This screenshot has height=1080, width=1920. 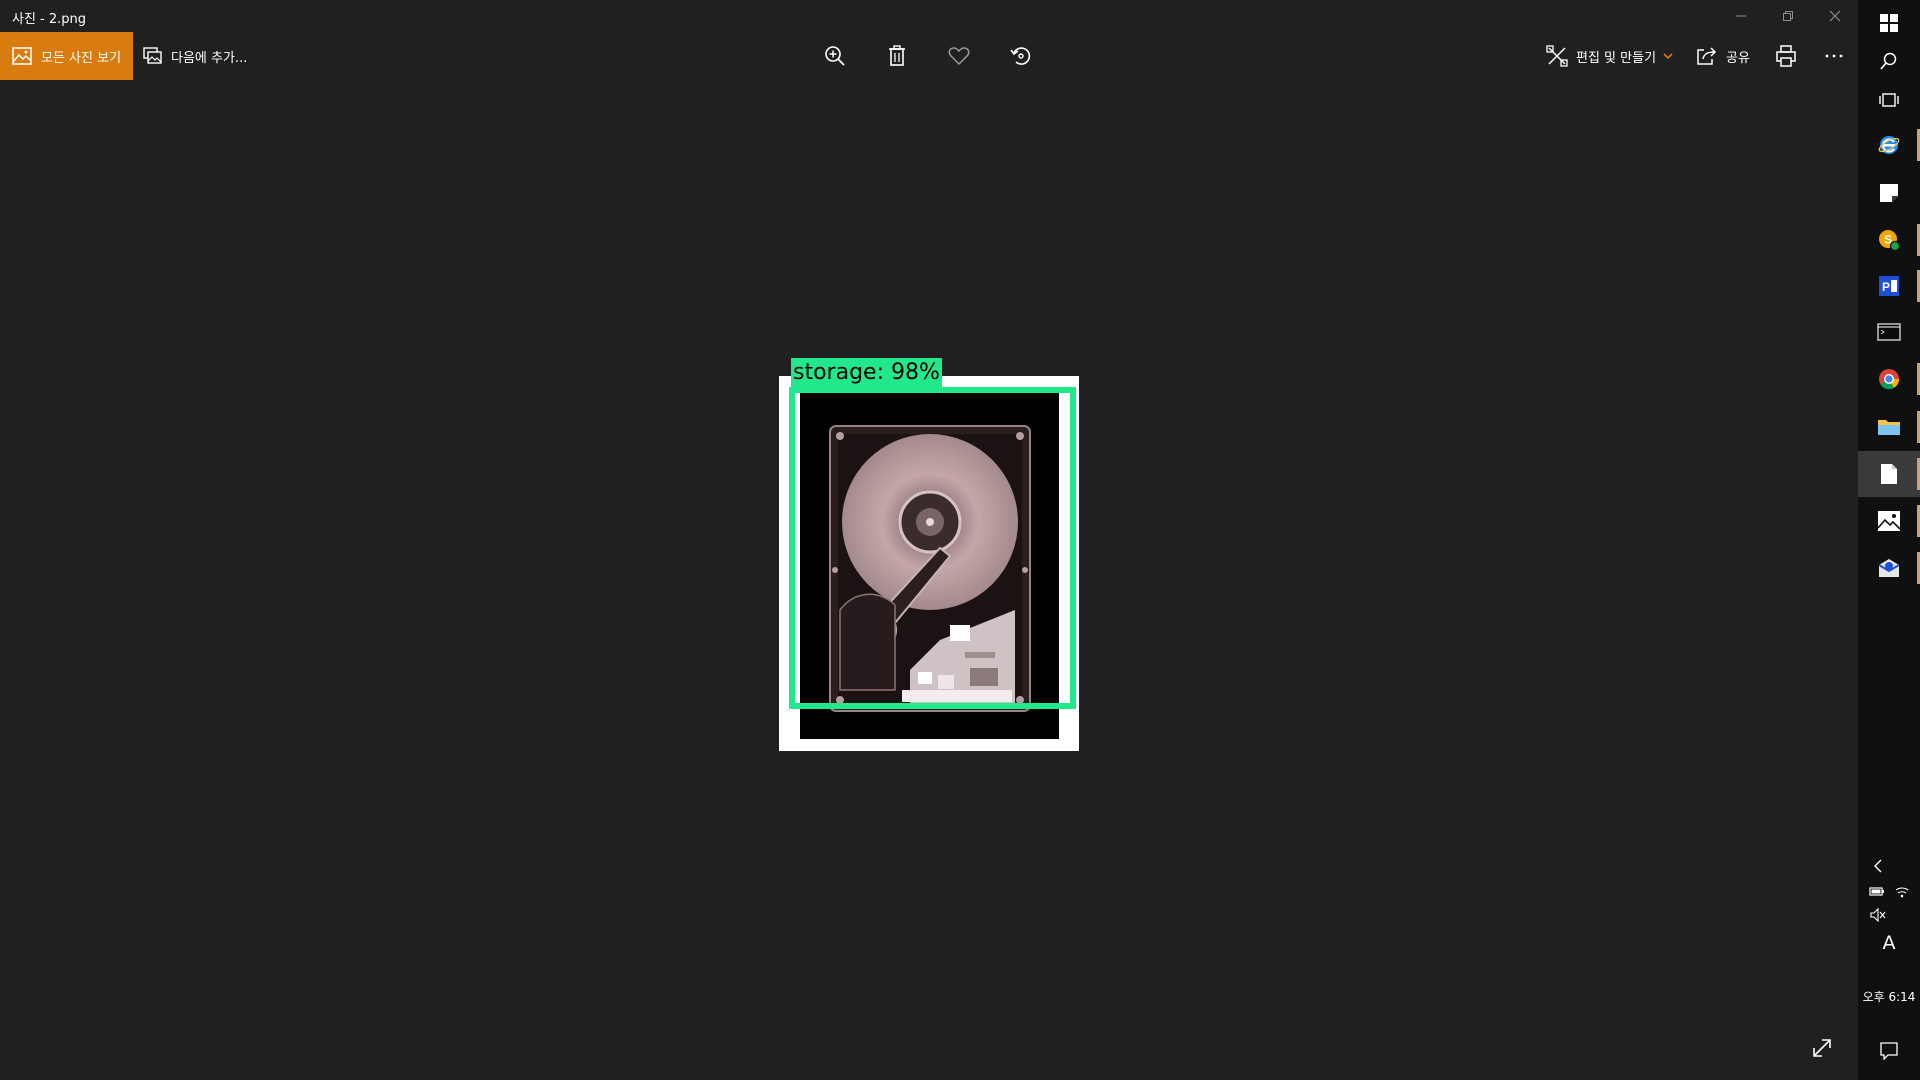 I want to click on favorite-icon, so click(x=959, y=56).